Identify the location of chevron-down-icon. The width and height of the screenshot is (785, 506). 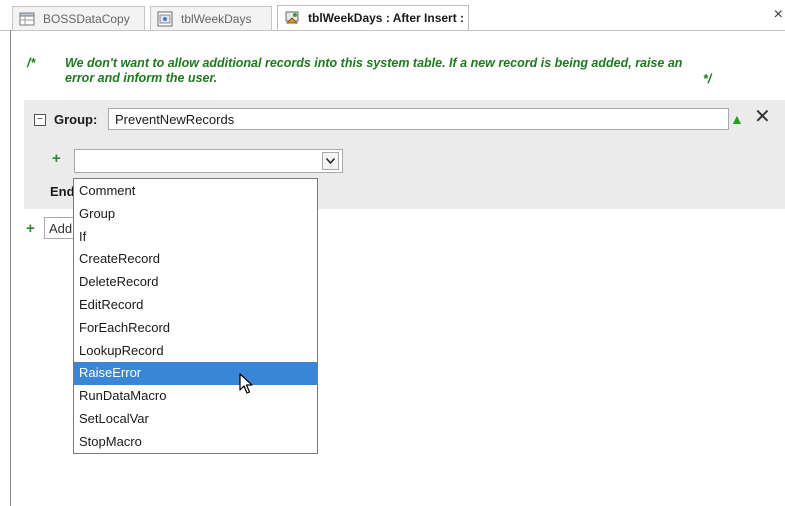
(330, 161).